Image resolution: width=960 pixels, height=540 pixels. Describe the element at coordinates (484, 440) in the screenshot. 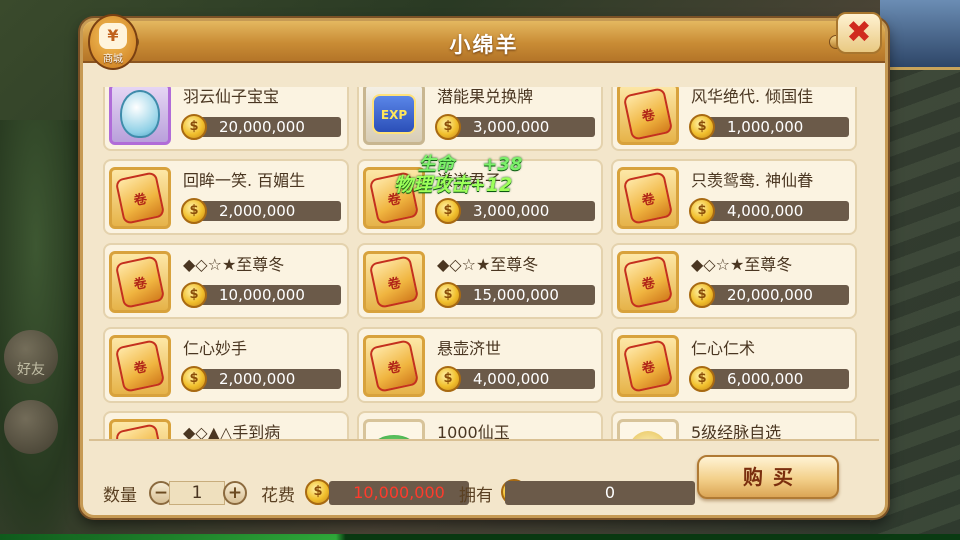

I see `divider` at that location.